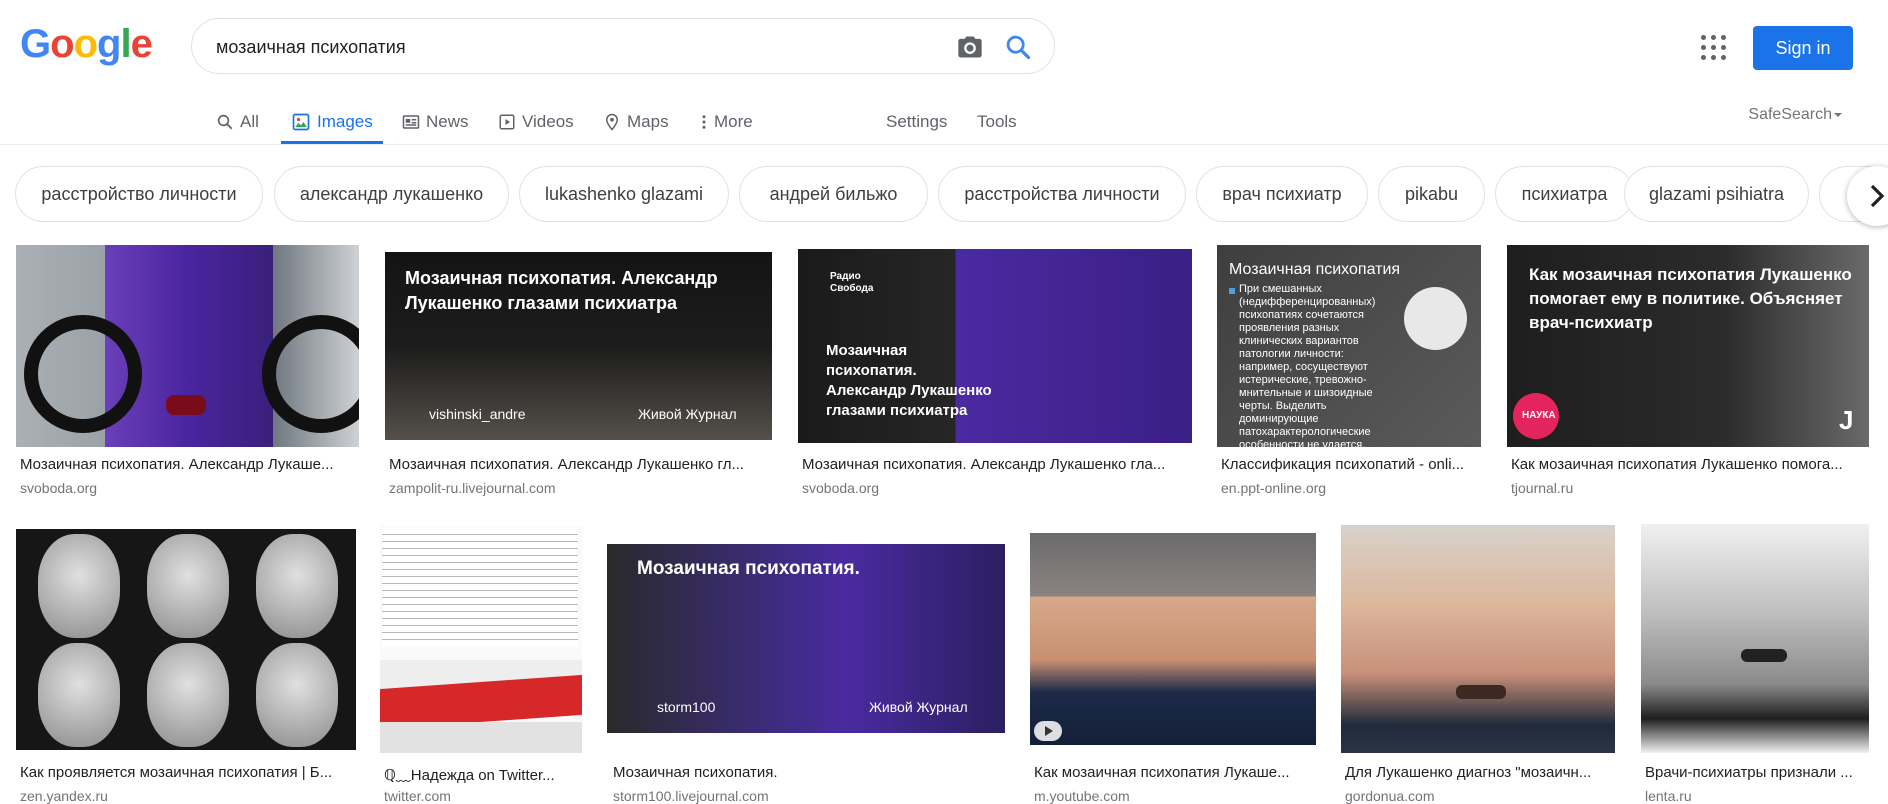  I want to click on tj-logo: J, so click(1846, 420).